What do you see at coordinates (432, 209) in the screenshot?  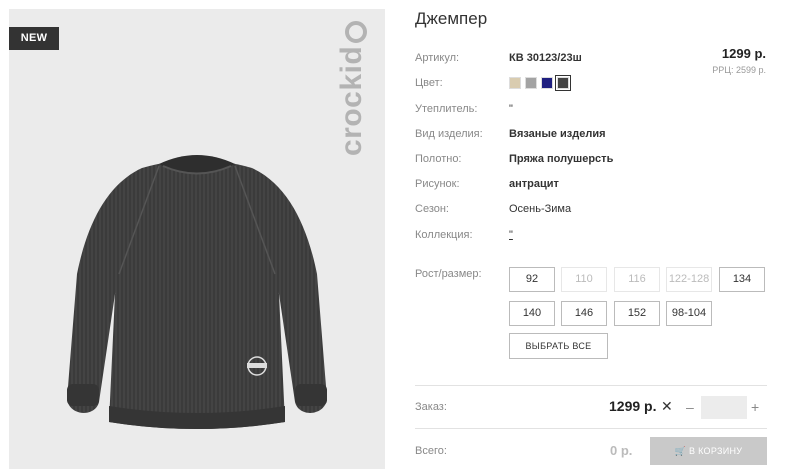 I see `attr-label: Сезон:` at bounding box center [432, 209].